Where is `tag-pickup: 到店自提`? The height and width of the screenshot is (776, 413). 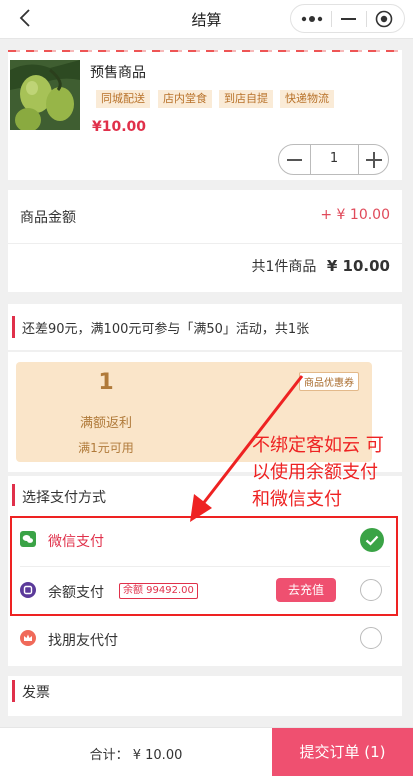 tag-pickup: 到店自提 is located at coordinates (246, 99).